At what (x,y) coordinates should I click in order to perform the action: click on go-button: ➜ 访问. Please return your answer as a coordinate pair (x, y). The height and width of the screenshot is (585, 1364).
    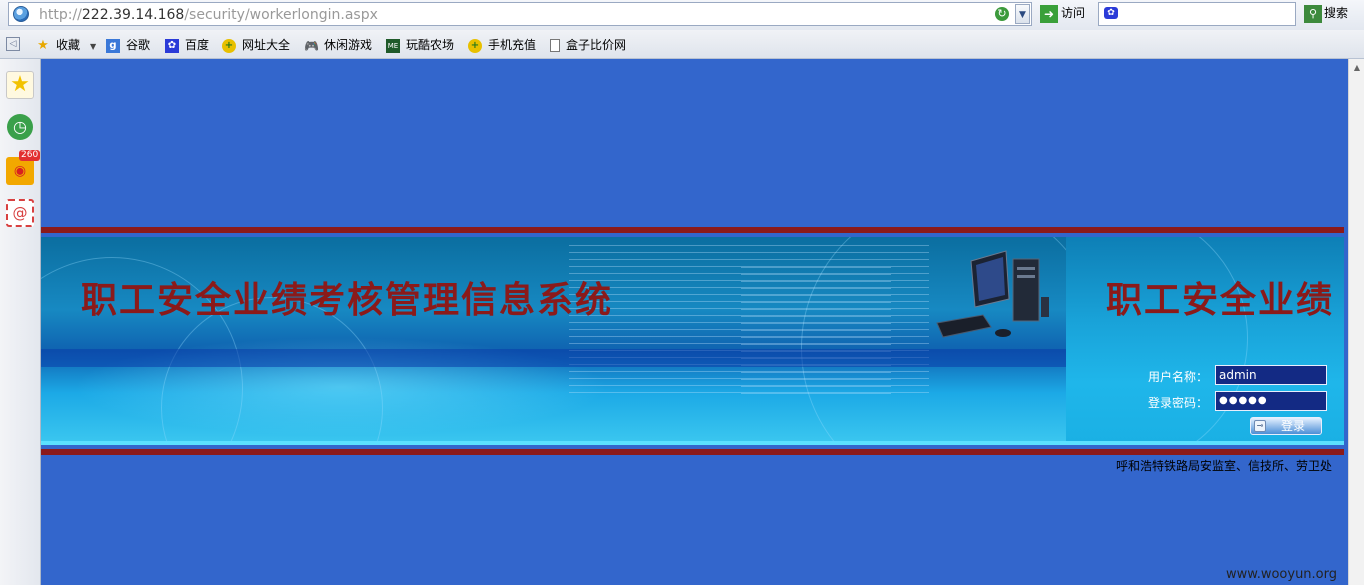
    Looking at the image, I should click on (1062, 14).